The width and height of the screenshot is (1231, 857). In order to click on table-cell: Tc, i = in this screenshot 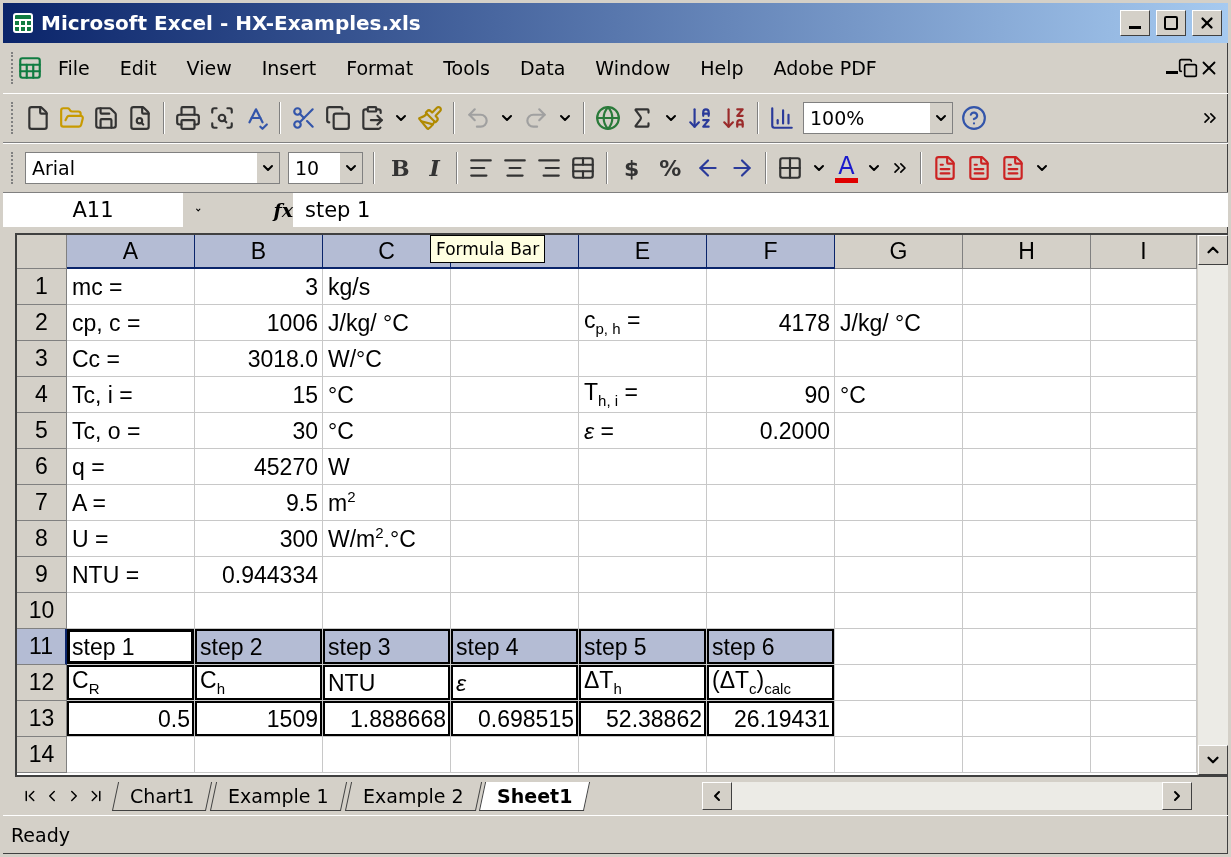, I will do `click(131, 395)`.